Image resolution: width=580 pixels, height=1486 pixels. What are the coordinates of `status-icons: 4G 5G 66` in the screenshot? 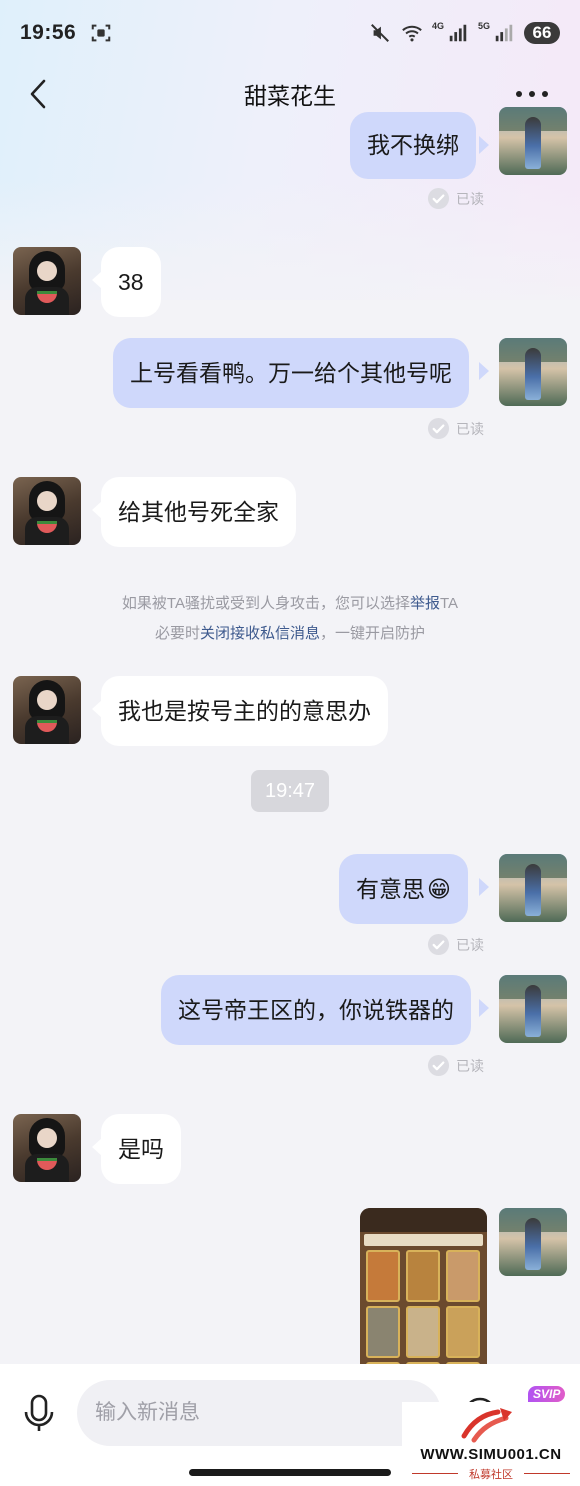 It's located at (464, 32).